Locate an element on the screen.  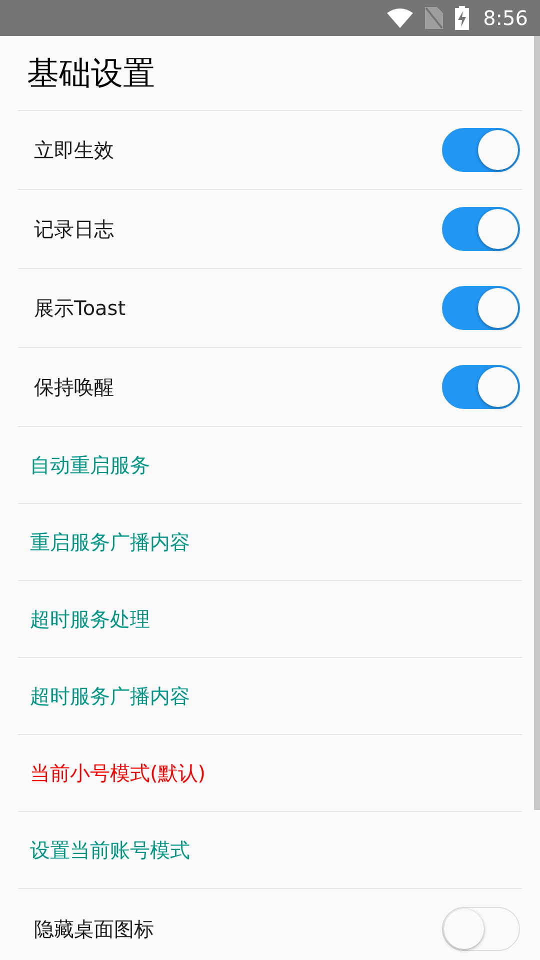
no-sim-icon is located at coordinates (434, 18).